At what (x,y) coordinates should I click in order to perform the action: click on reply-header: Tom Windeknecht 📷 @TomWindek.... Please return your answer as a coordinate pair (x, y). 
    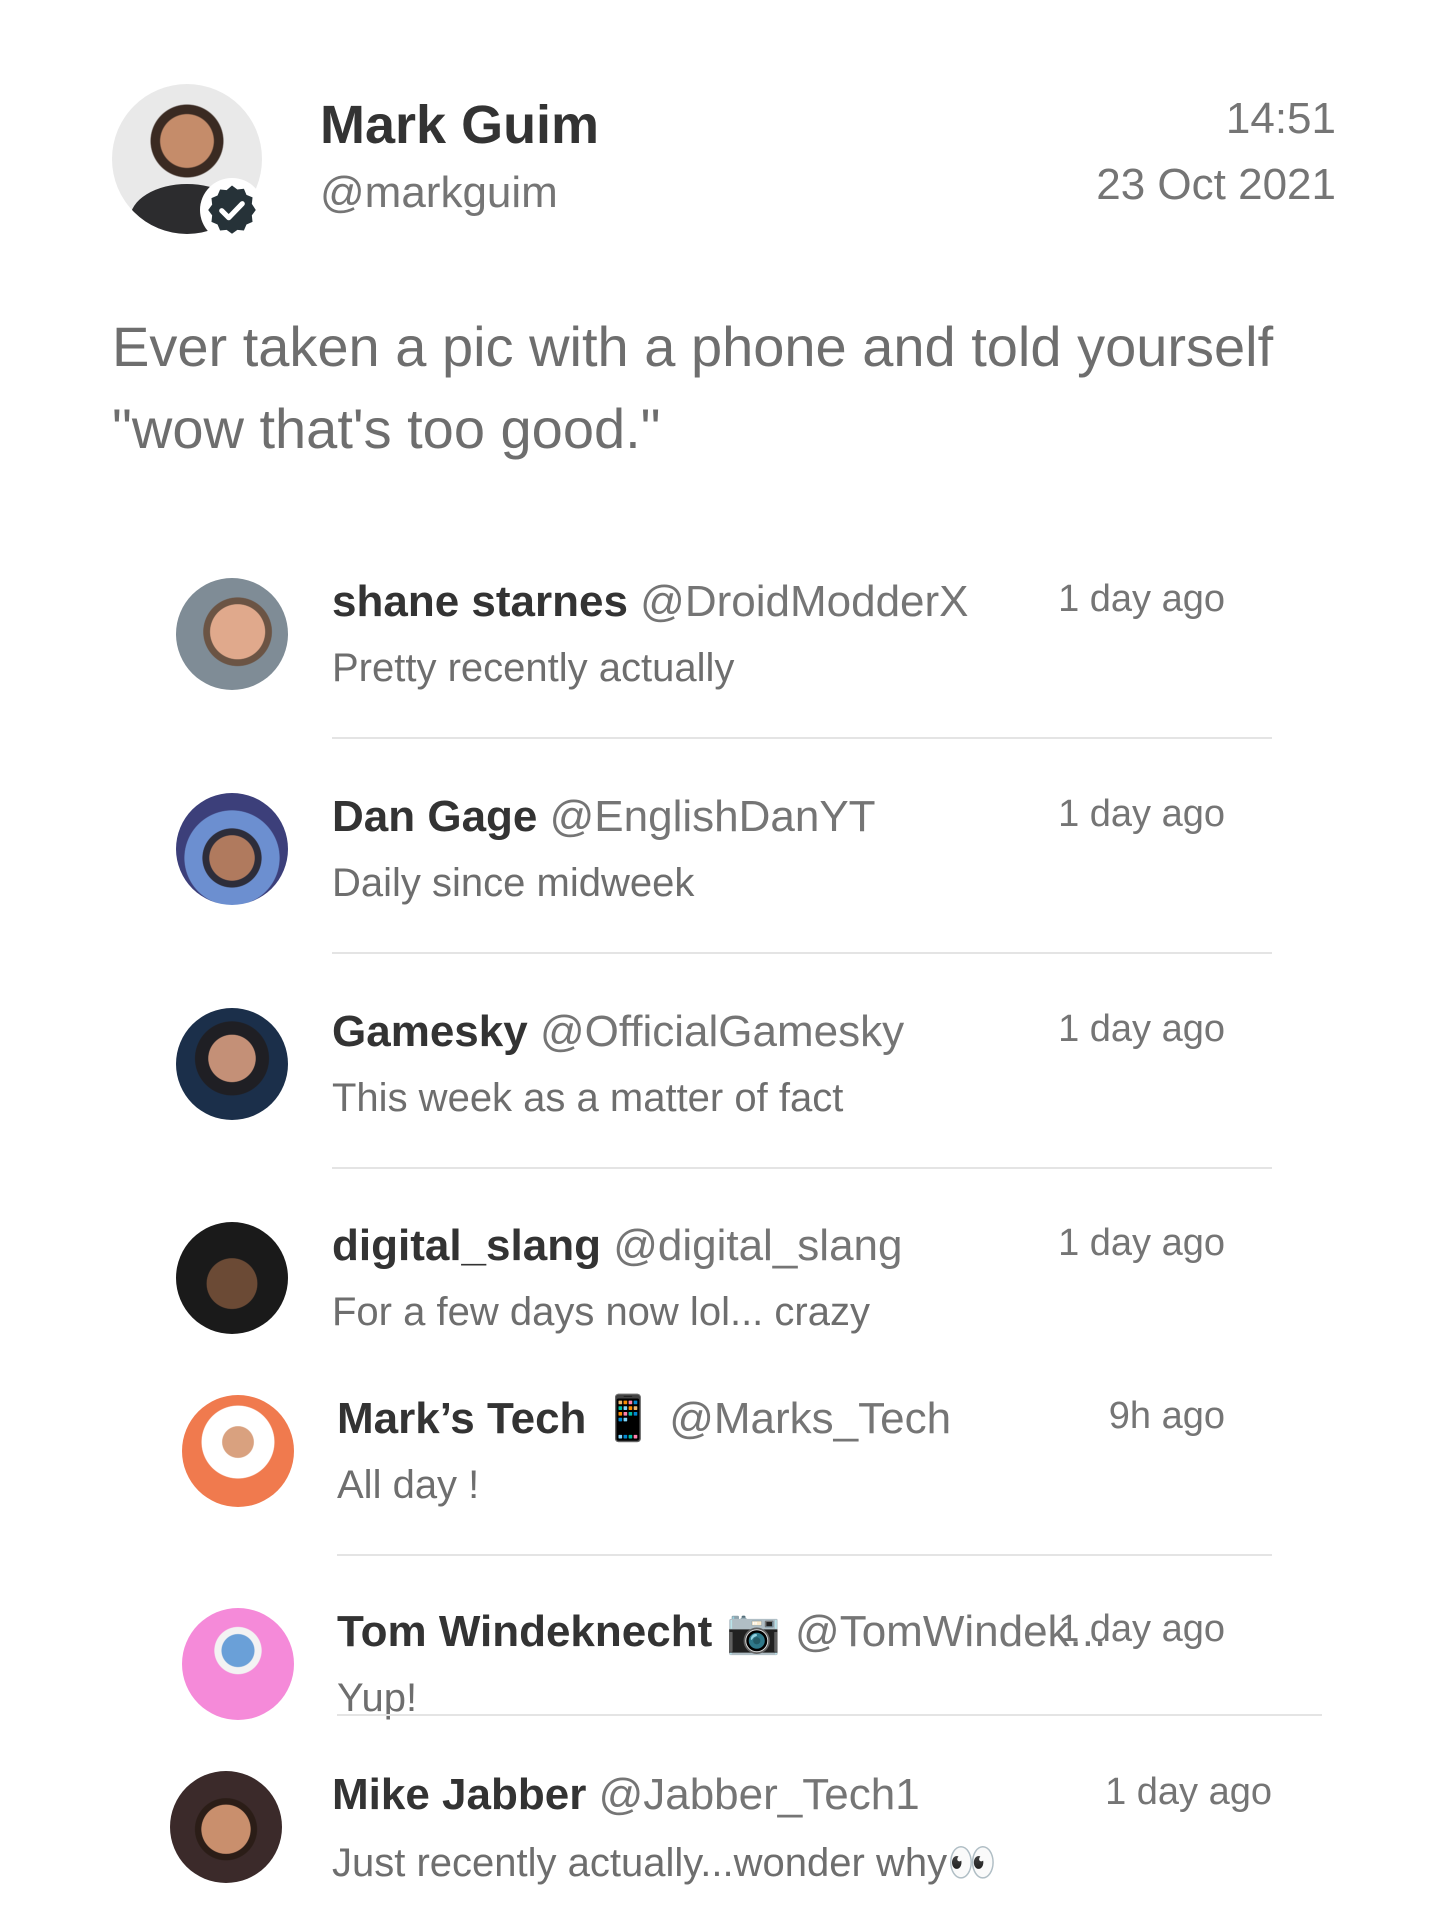
    Looking at the image, I should click on (721, 1632).